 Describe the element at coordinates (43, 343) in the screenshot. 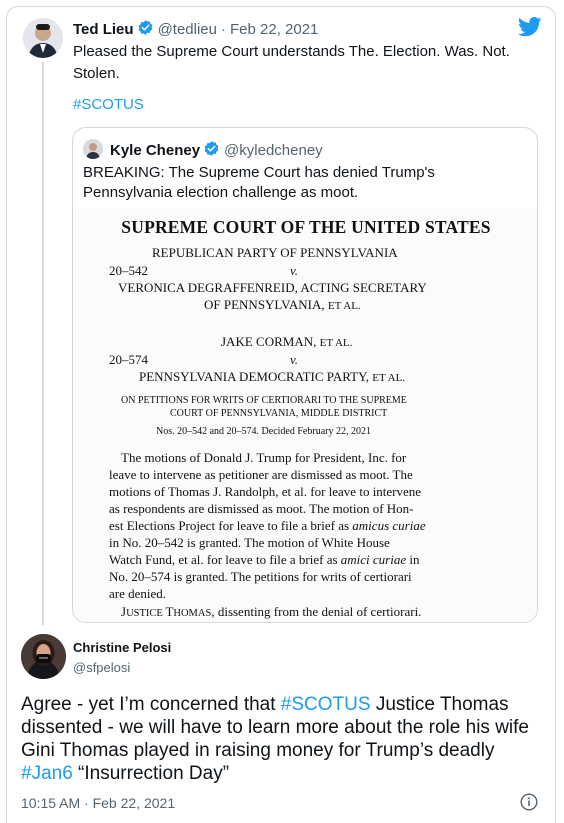

I see `thread-line` at that location.